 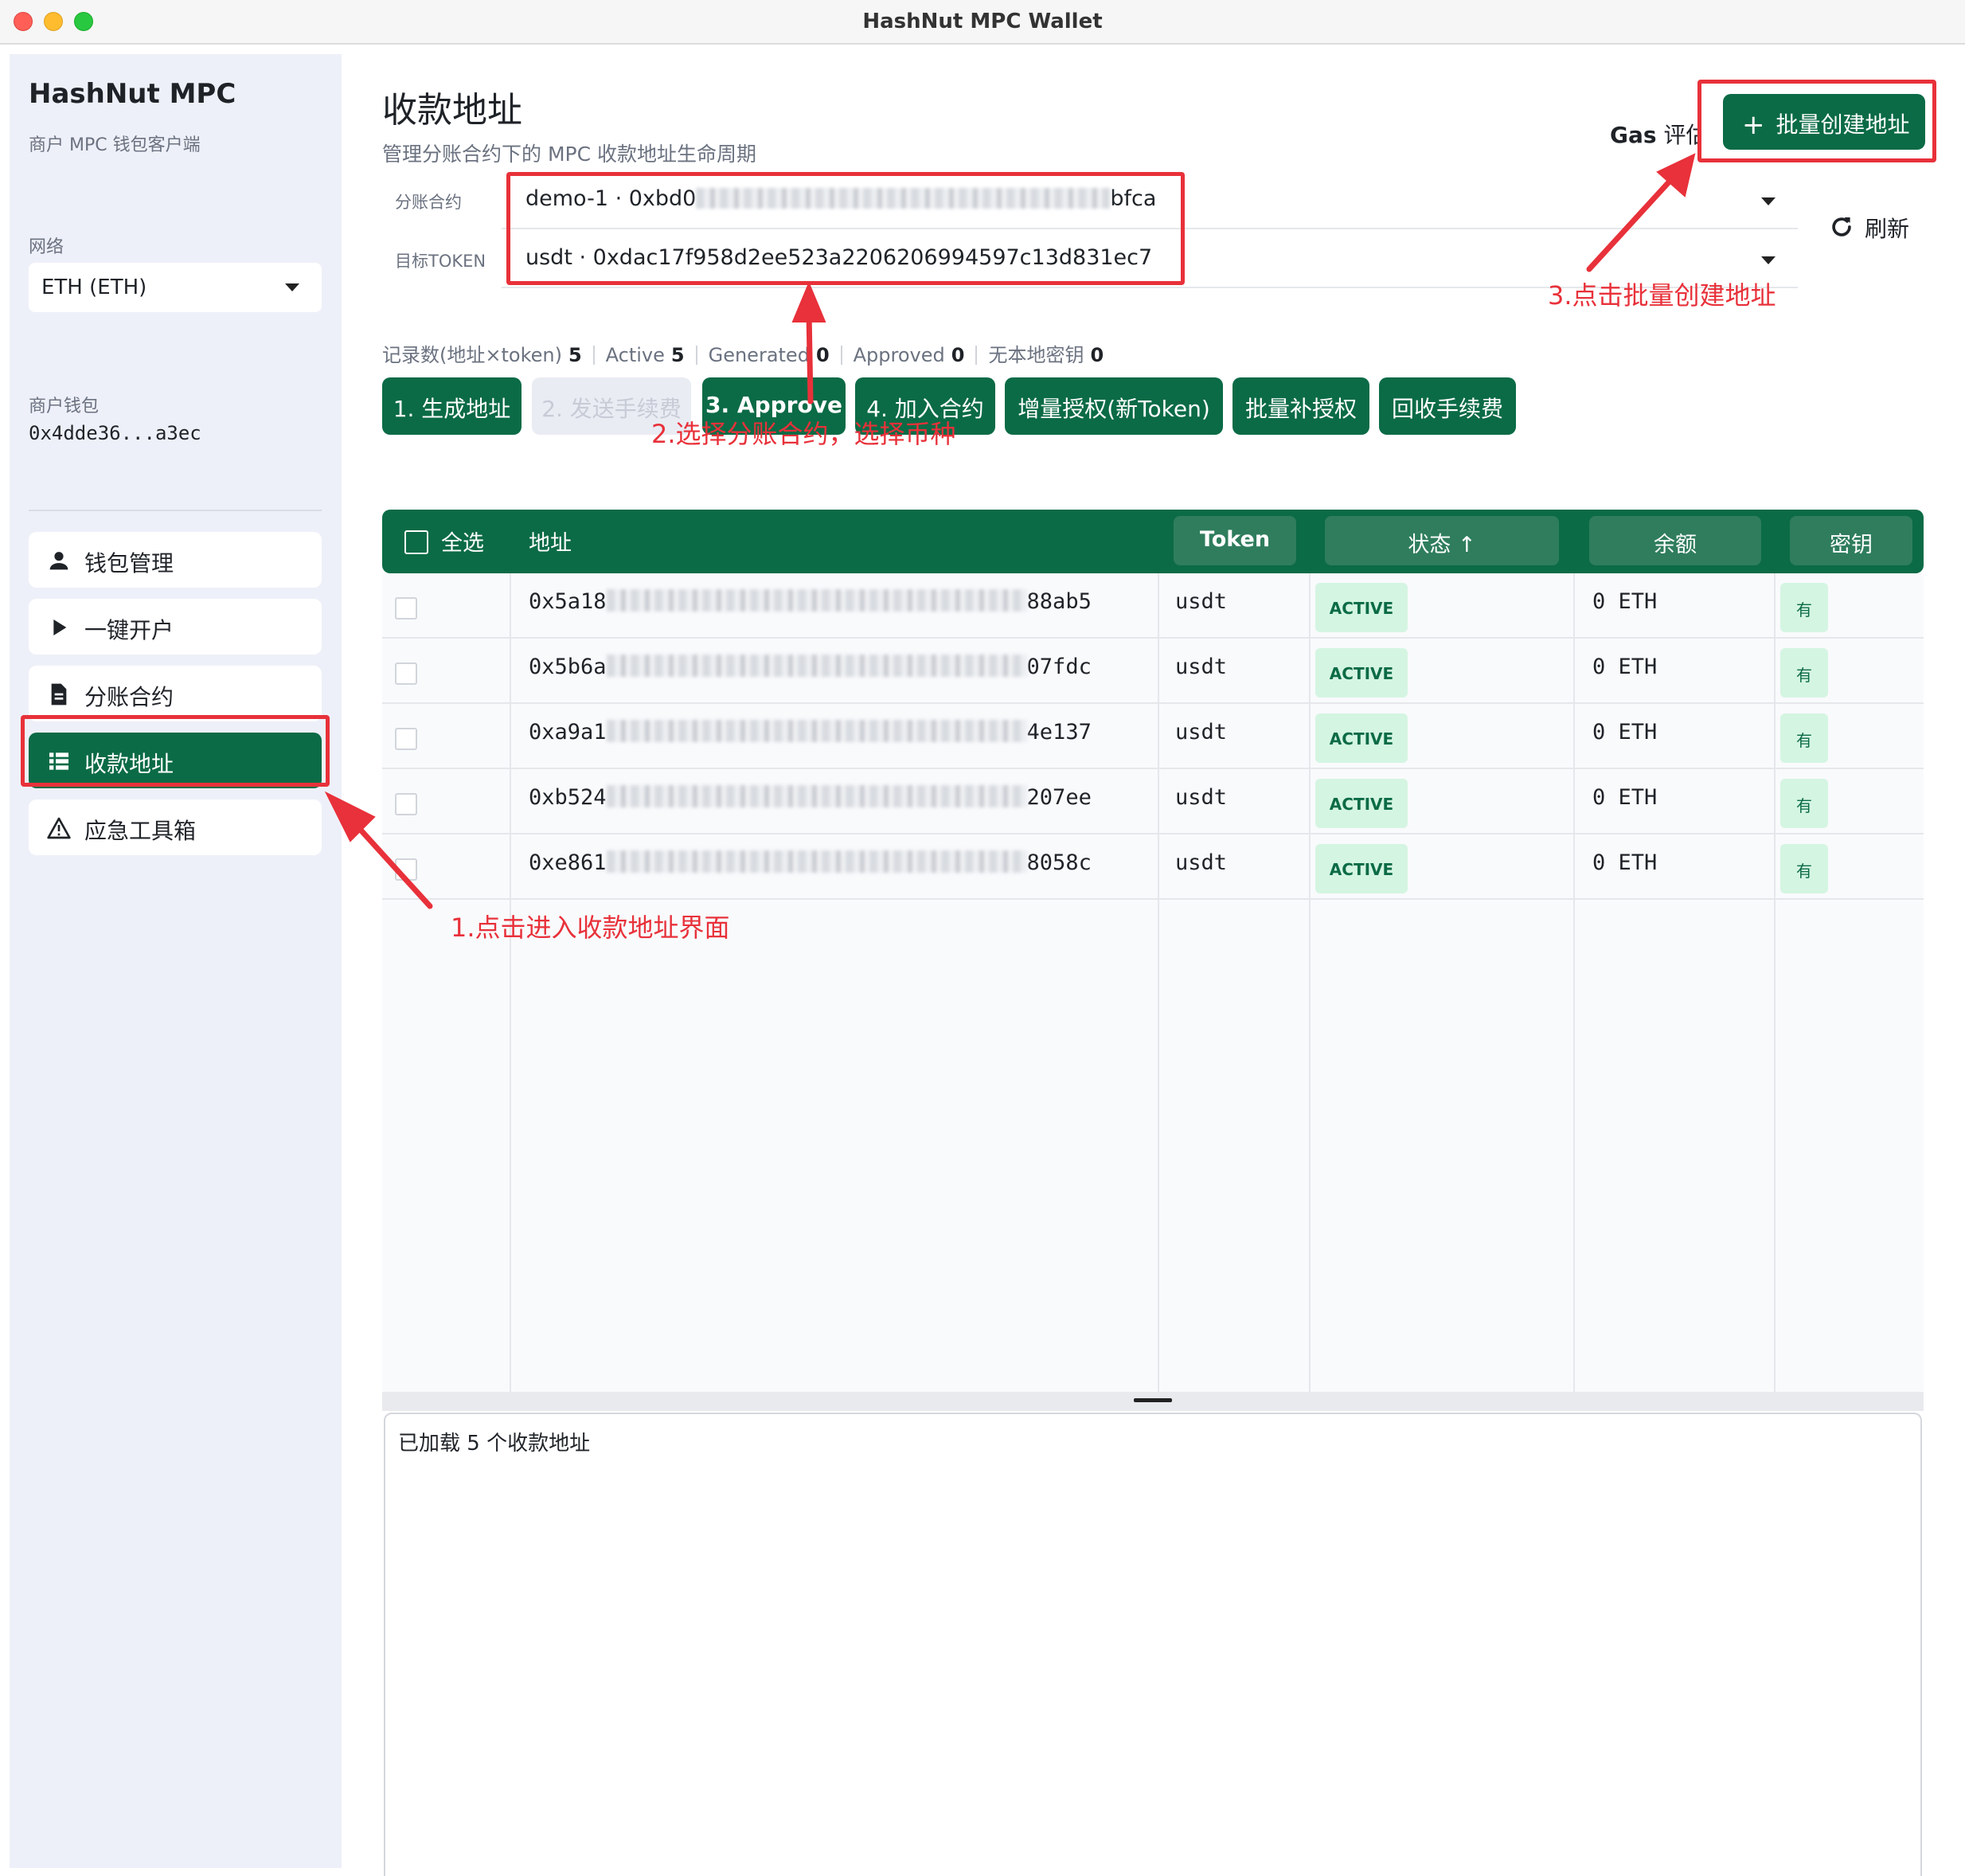 What do you see at coordinates (1675, 540) in the screenshot?
I see `column-header-balance: 余额` at bounding box center [1675, 540].